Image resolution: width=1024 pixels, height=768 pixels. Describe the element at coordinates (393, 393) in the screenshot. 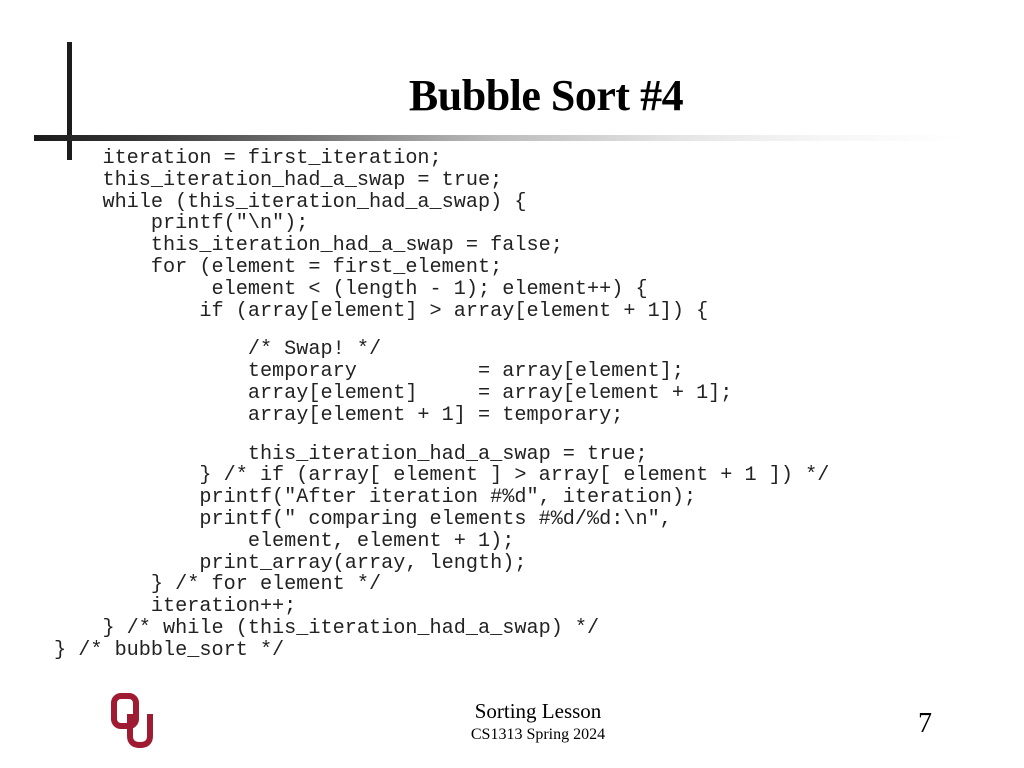

I see `code-line: array[element] = array[element + 1];` at that location.